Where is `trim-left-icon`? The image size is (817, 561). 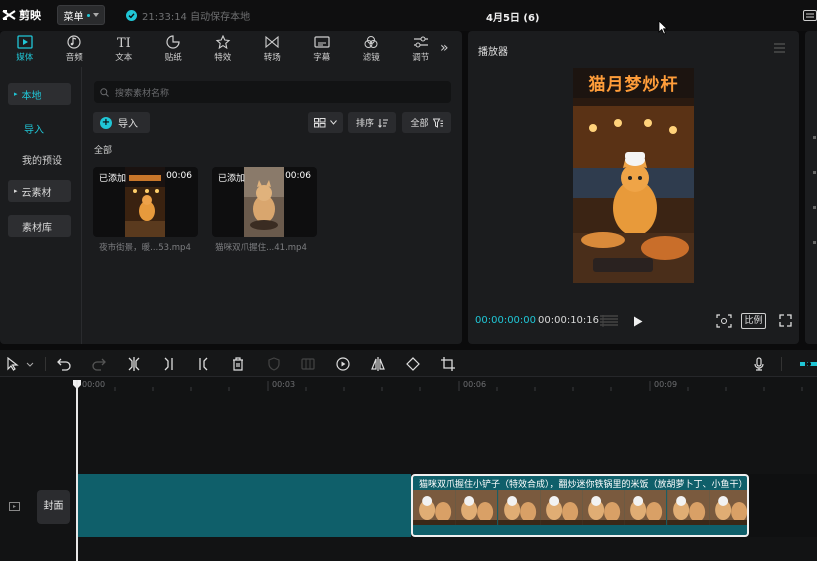 trim-left-icon is located at coordinates (169, 364).